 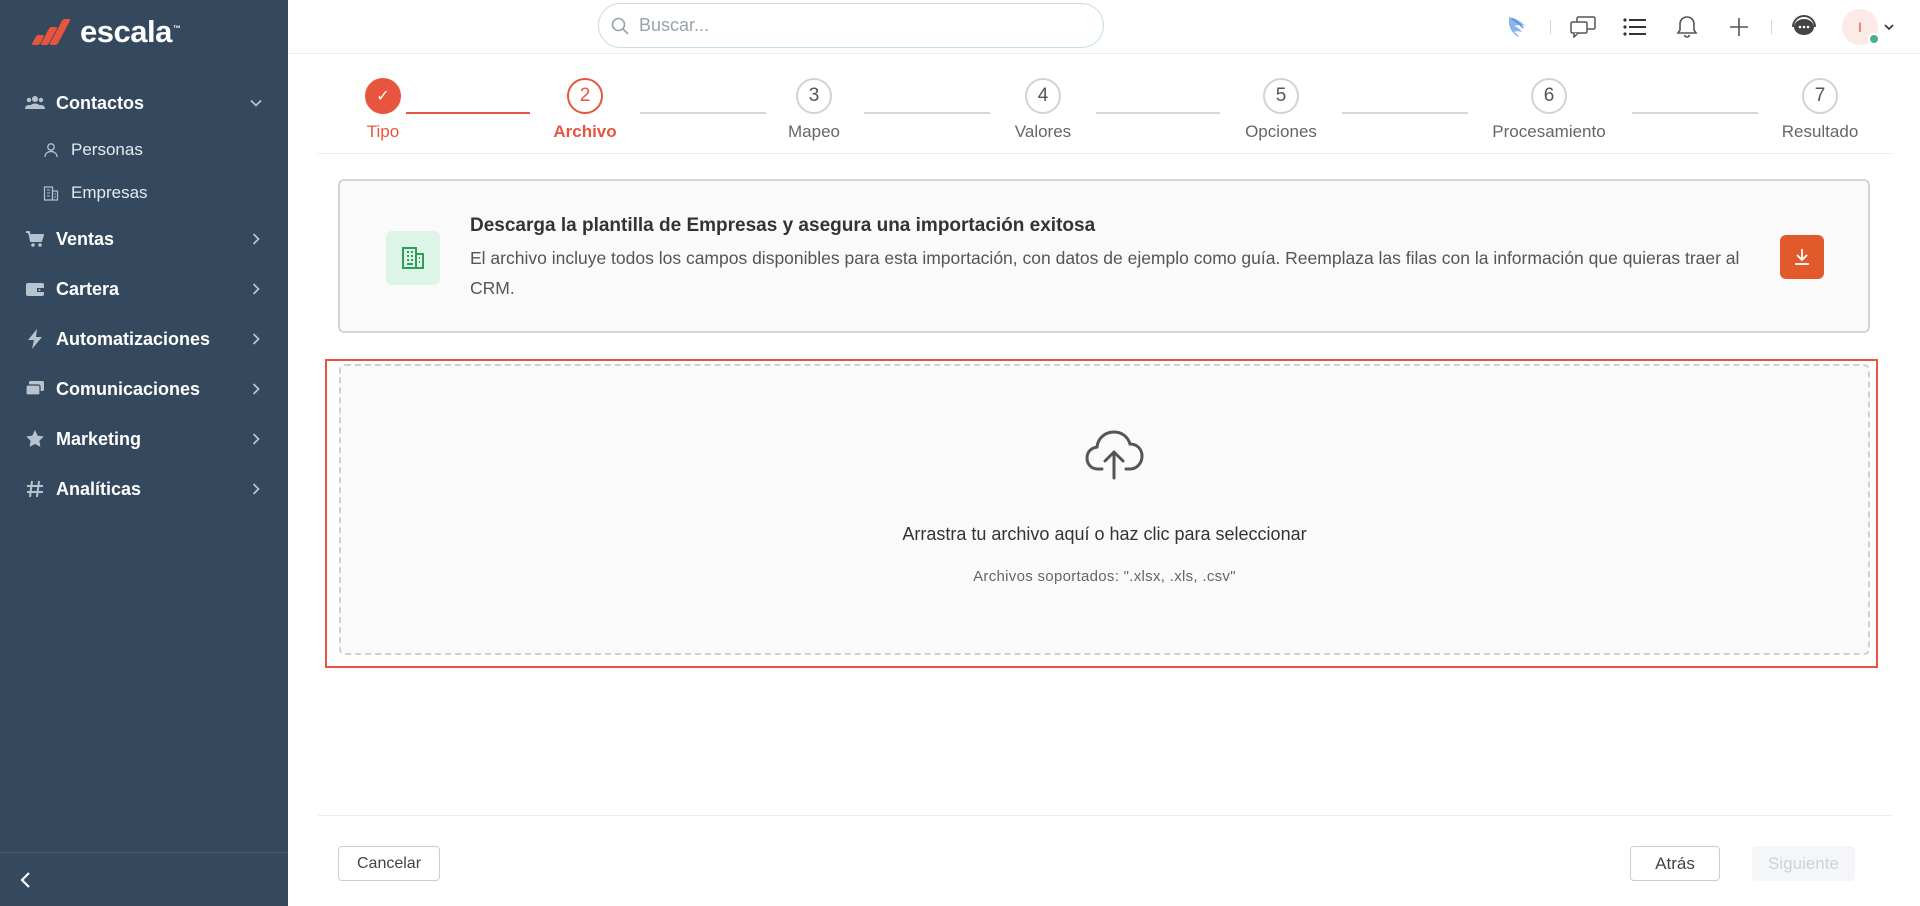 What do you see at coordinates (383, 96) in the screenshot?
I see `step-number: ✓` at bounding box center [383, 96].